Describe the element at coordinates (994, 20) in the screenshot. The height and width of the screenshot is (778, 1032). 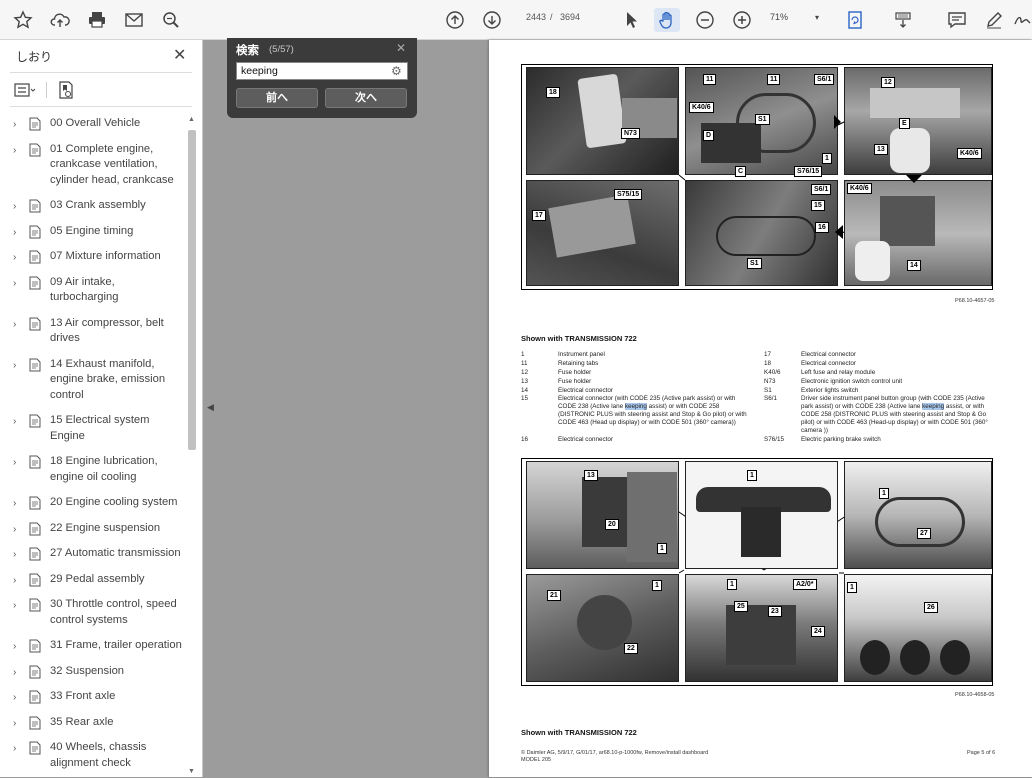
I see `pen-icon` at that location.